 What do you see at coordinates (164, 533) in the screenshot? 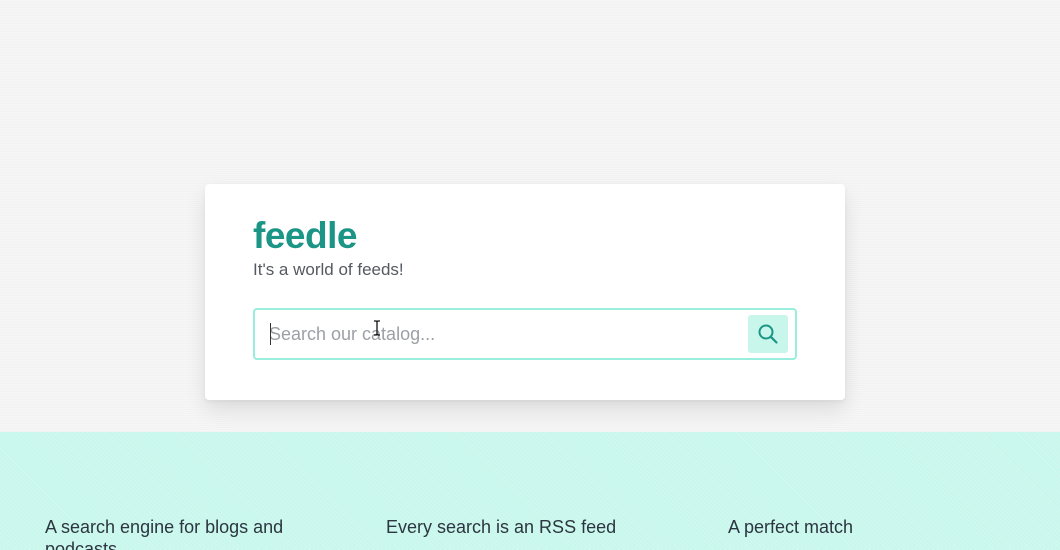
I see `feature-title-search-engine: A search engine for blogs and podcasts` at bounding box center [164, 533].